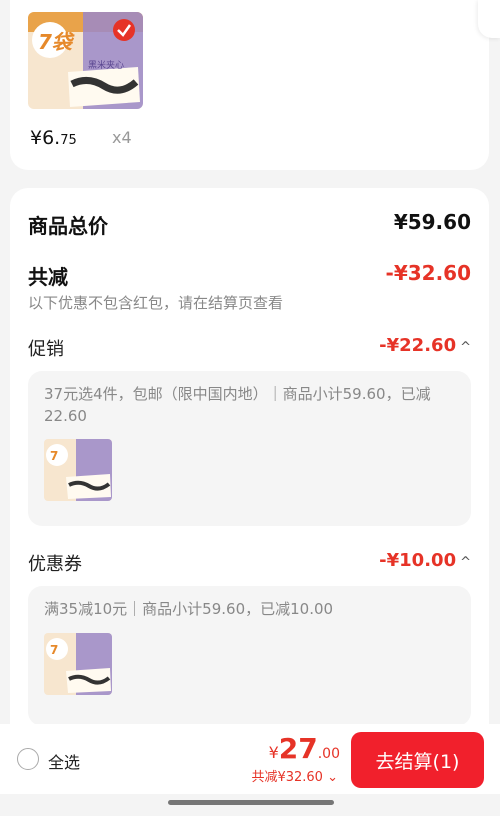 The height and width of the screenshot is (816, 500). What do you see at coordinates (237, 405) in the screenshot?
I see `promotion-detail: 37元选4件，包邮（限中国内地）｜商品小计59.60，已减22.60` at bounding box center [237, 405].